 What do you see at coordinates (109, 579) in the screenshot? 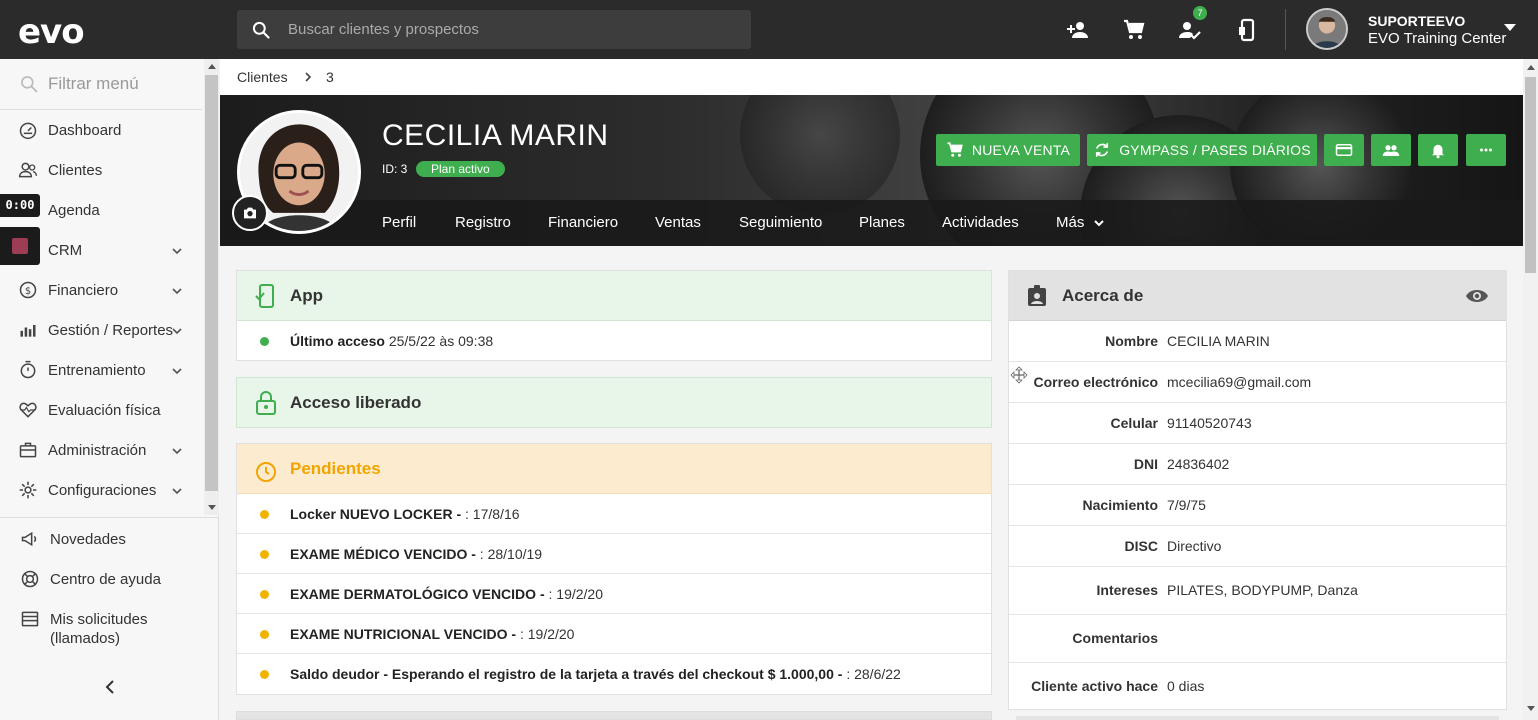
I see `sidebar-item-ayuda: Centro de ayuda` at bounding box center [109, 579].